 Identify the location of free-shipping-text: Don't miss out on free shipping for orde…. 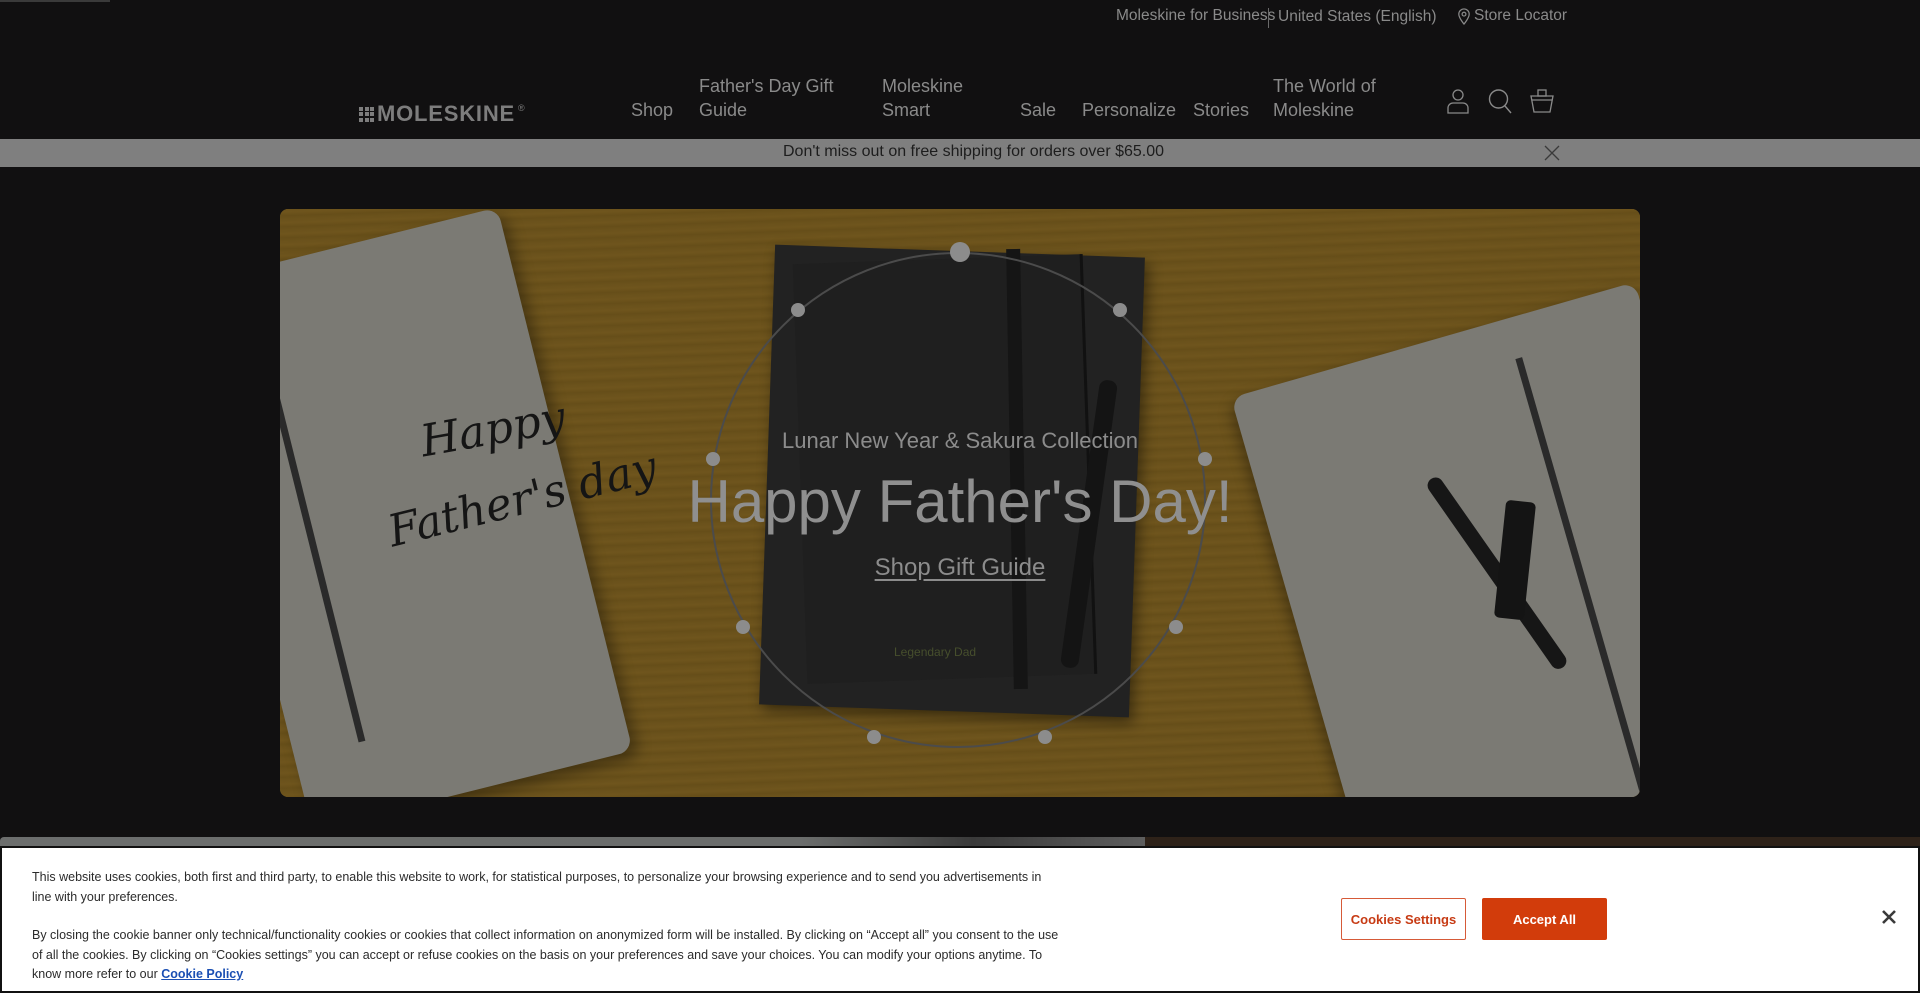
(974, 151).